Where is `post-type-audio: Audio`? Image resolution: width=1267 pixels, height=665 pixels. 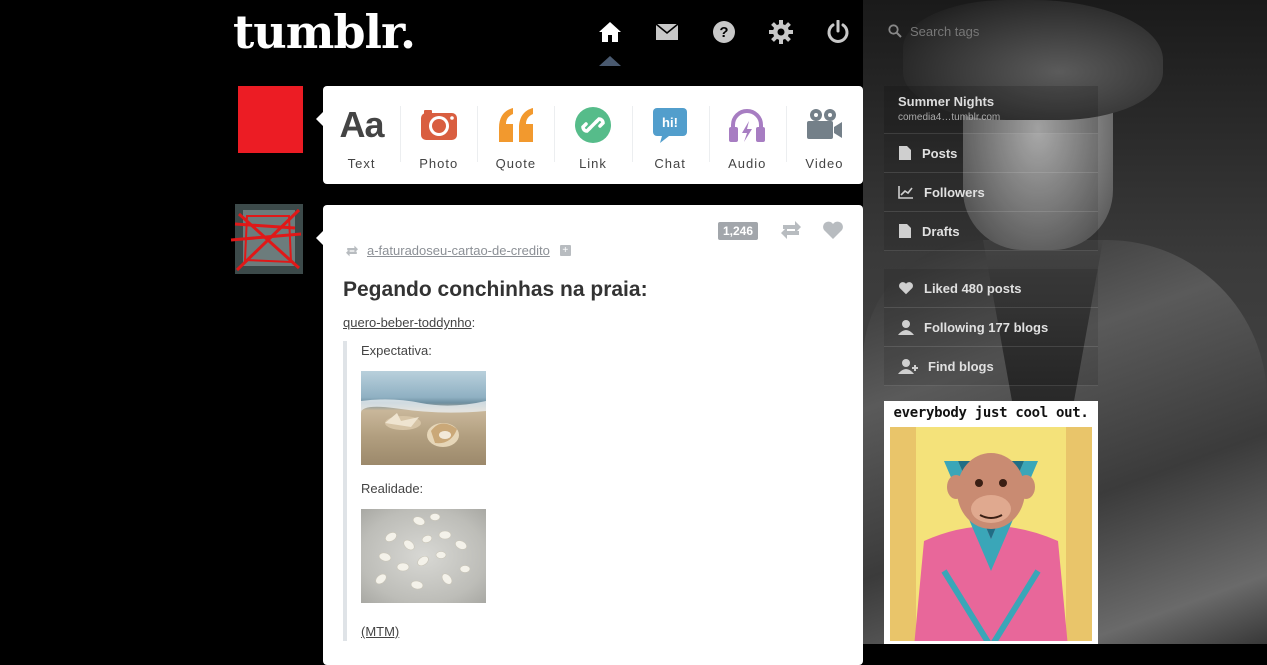
post-type-audio: Audio is located at coordinates (747, 135).